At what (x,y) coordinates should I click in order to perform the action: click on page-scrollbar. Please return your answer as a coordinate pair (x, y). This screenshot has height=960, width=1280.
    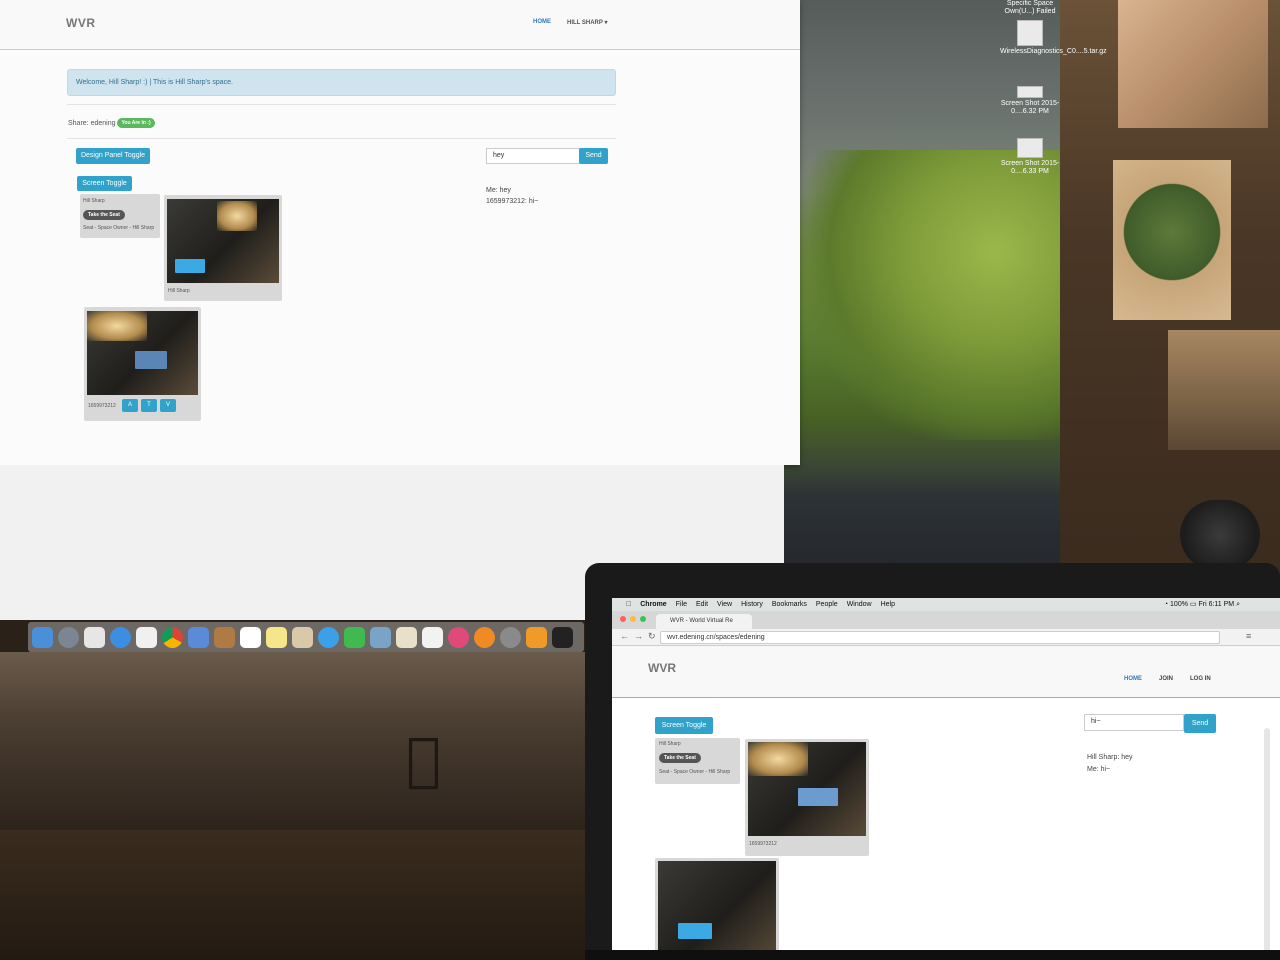
    Looking at the image, I should click on (1267, 843).